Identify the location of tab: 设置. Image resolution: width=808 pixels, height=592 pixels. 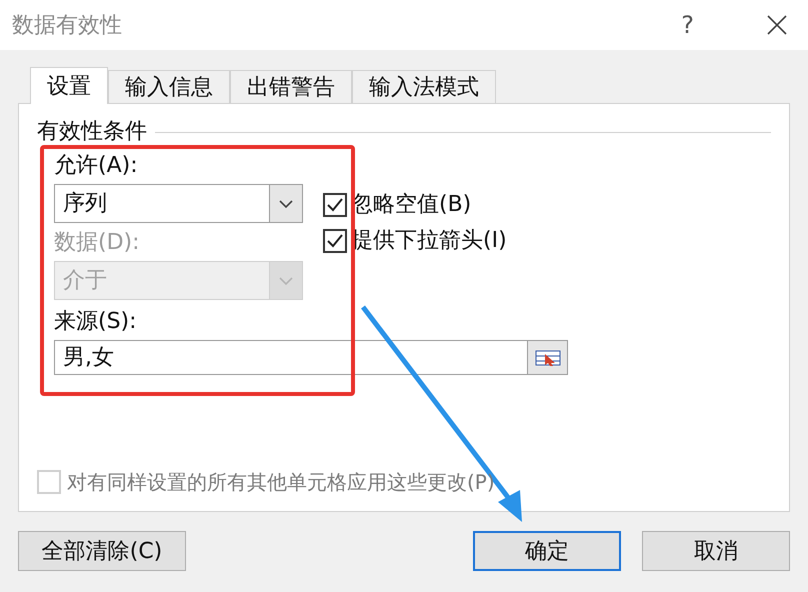
(69, 85).